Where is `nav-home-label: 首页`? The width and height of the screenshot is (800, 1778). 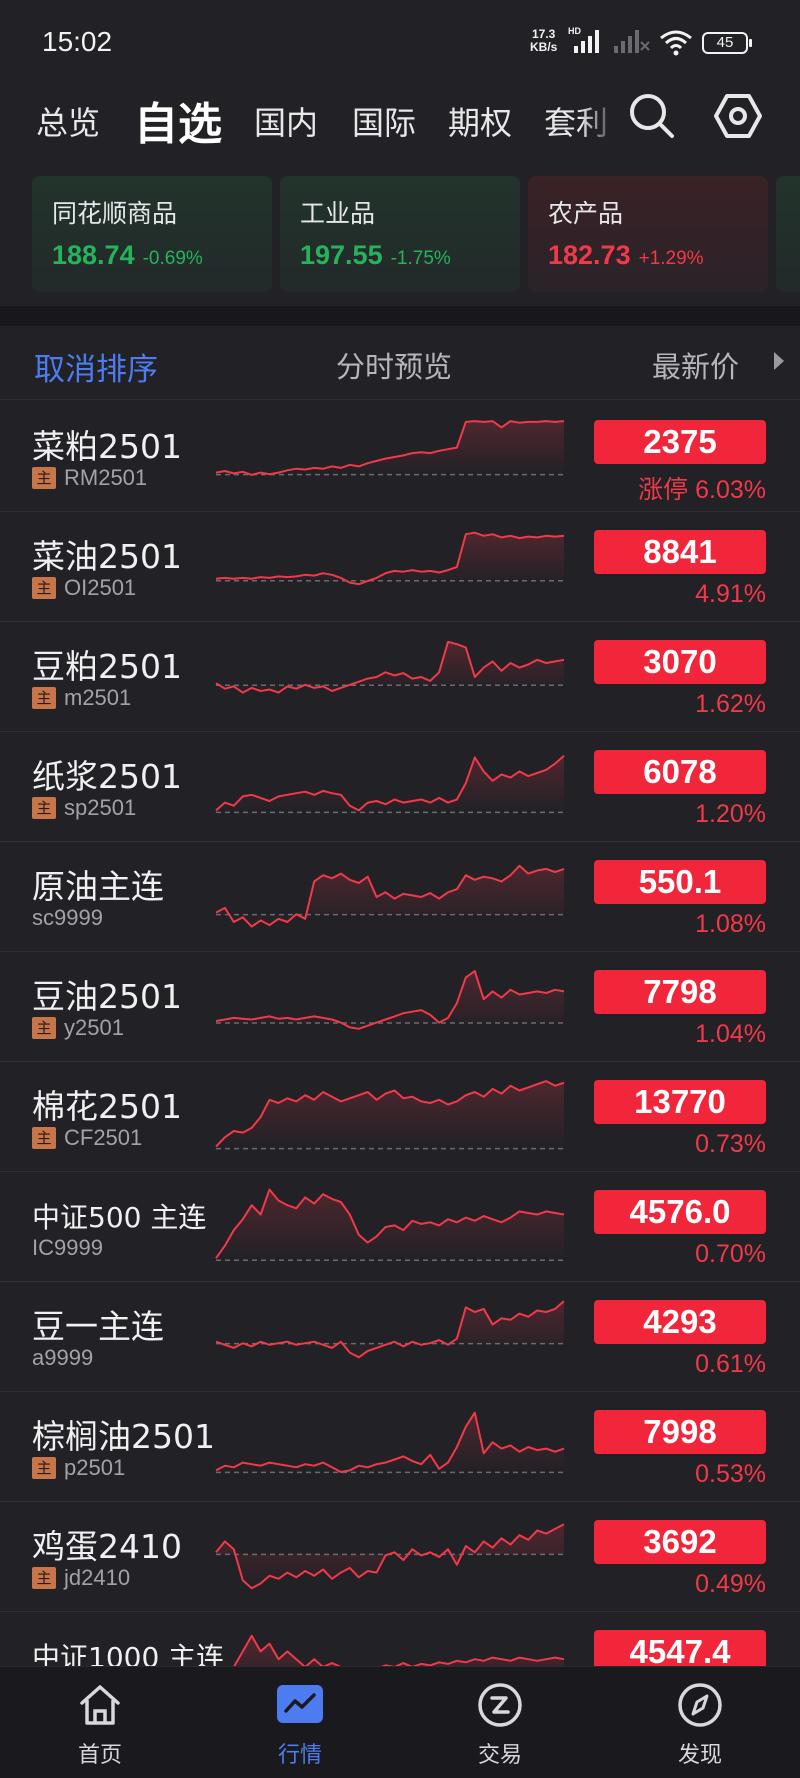 nav-home-label: 首页 is located at coordinates (99, 1755).